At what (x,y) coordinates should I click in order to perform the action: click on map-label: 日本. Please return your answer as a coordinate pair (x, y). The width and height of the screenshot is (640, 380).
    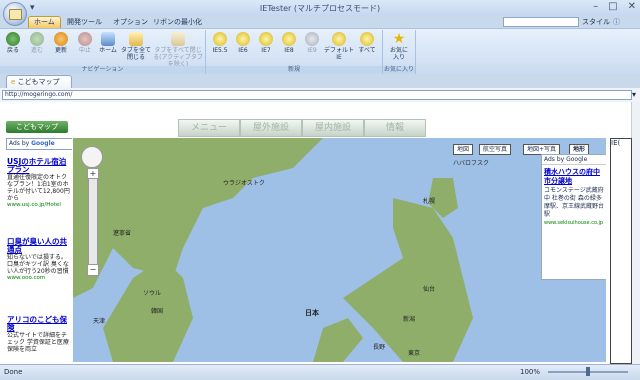
    Looking at the image, I should click on (312, 313).